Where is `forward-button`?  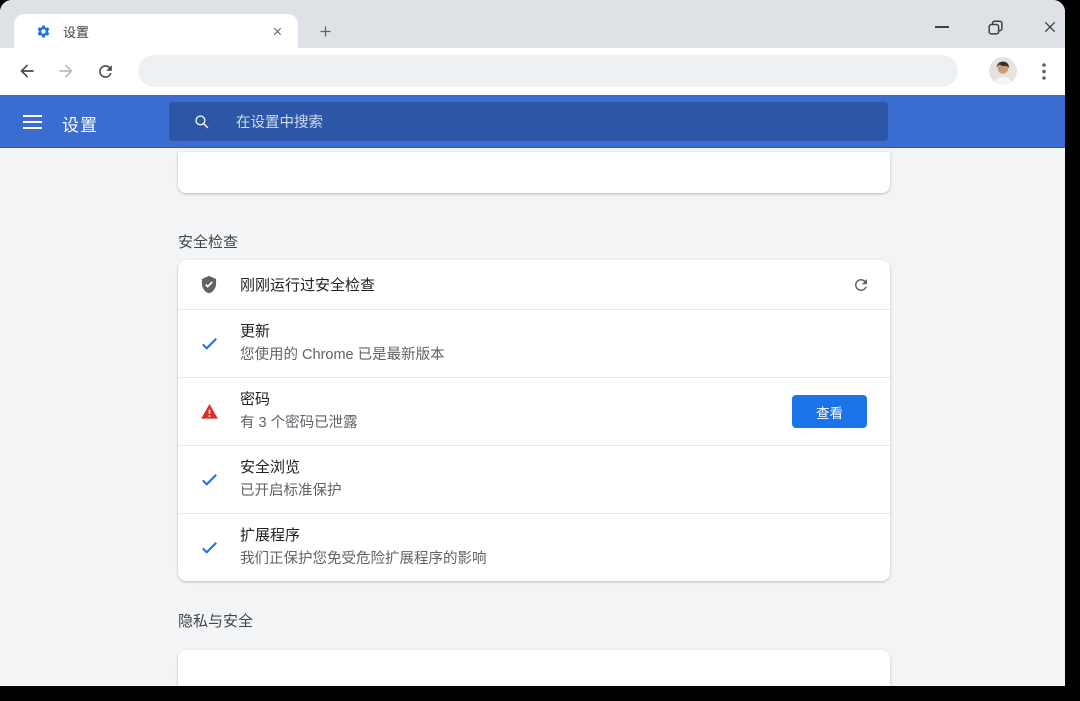 forward-button is located at coordinates (66, 71).